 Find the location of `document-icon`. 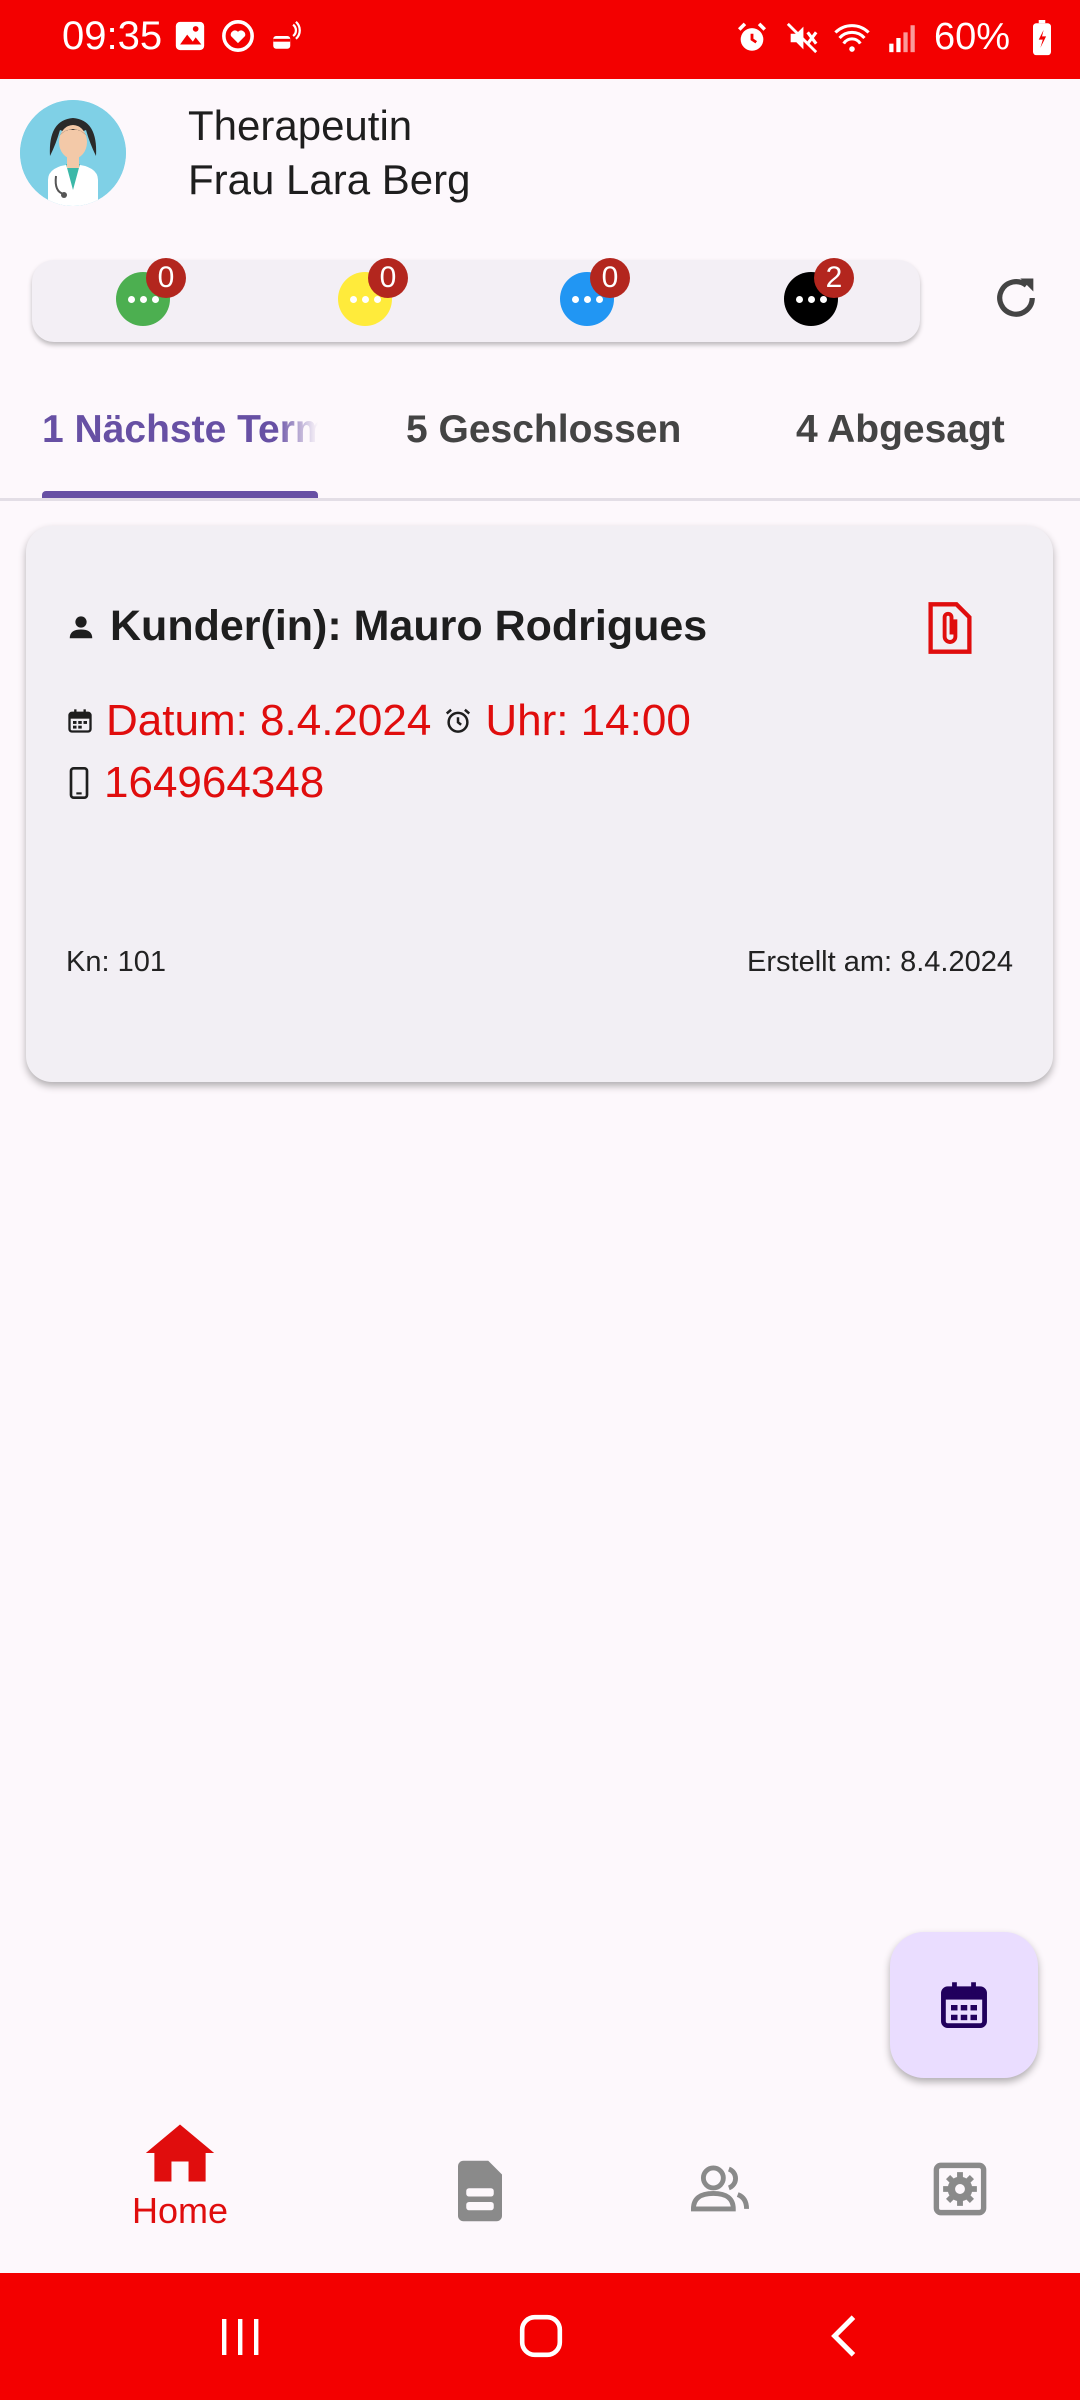

document-icon is located at coordinates (480, 2191).